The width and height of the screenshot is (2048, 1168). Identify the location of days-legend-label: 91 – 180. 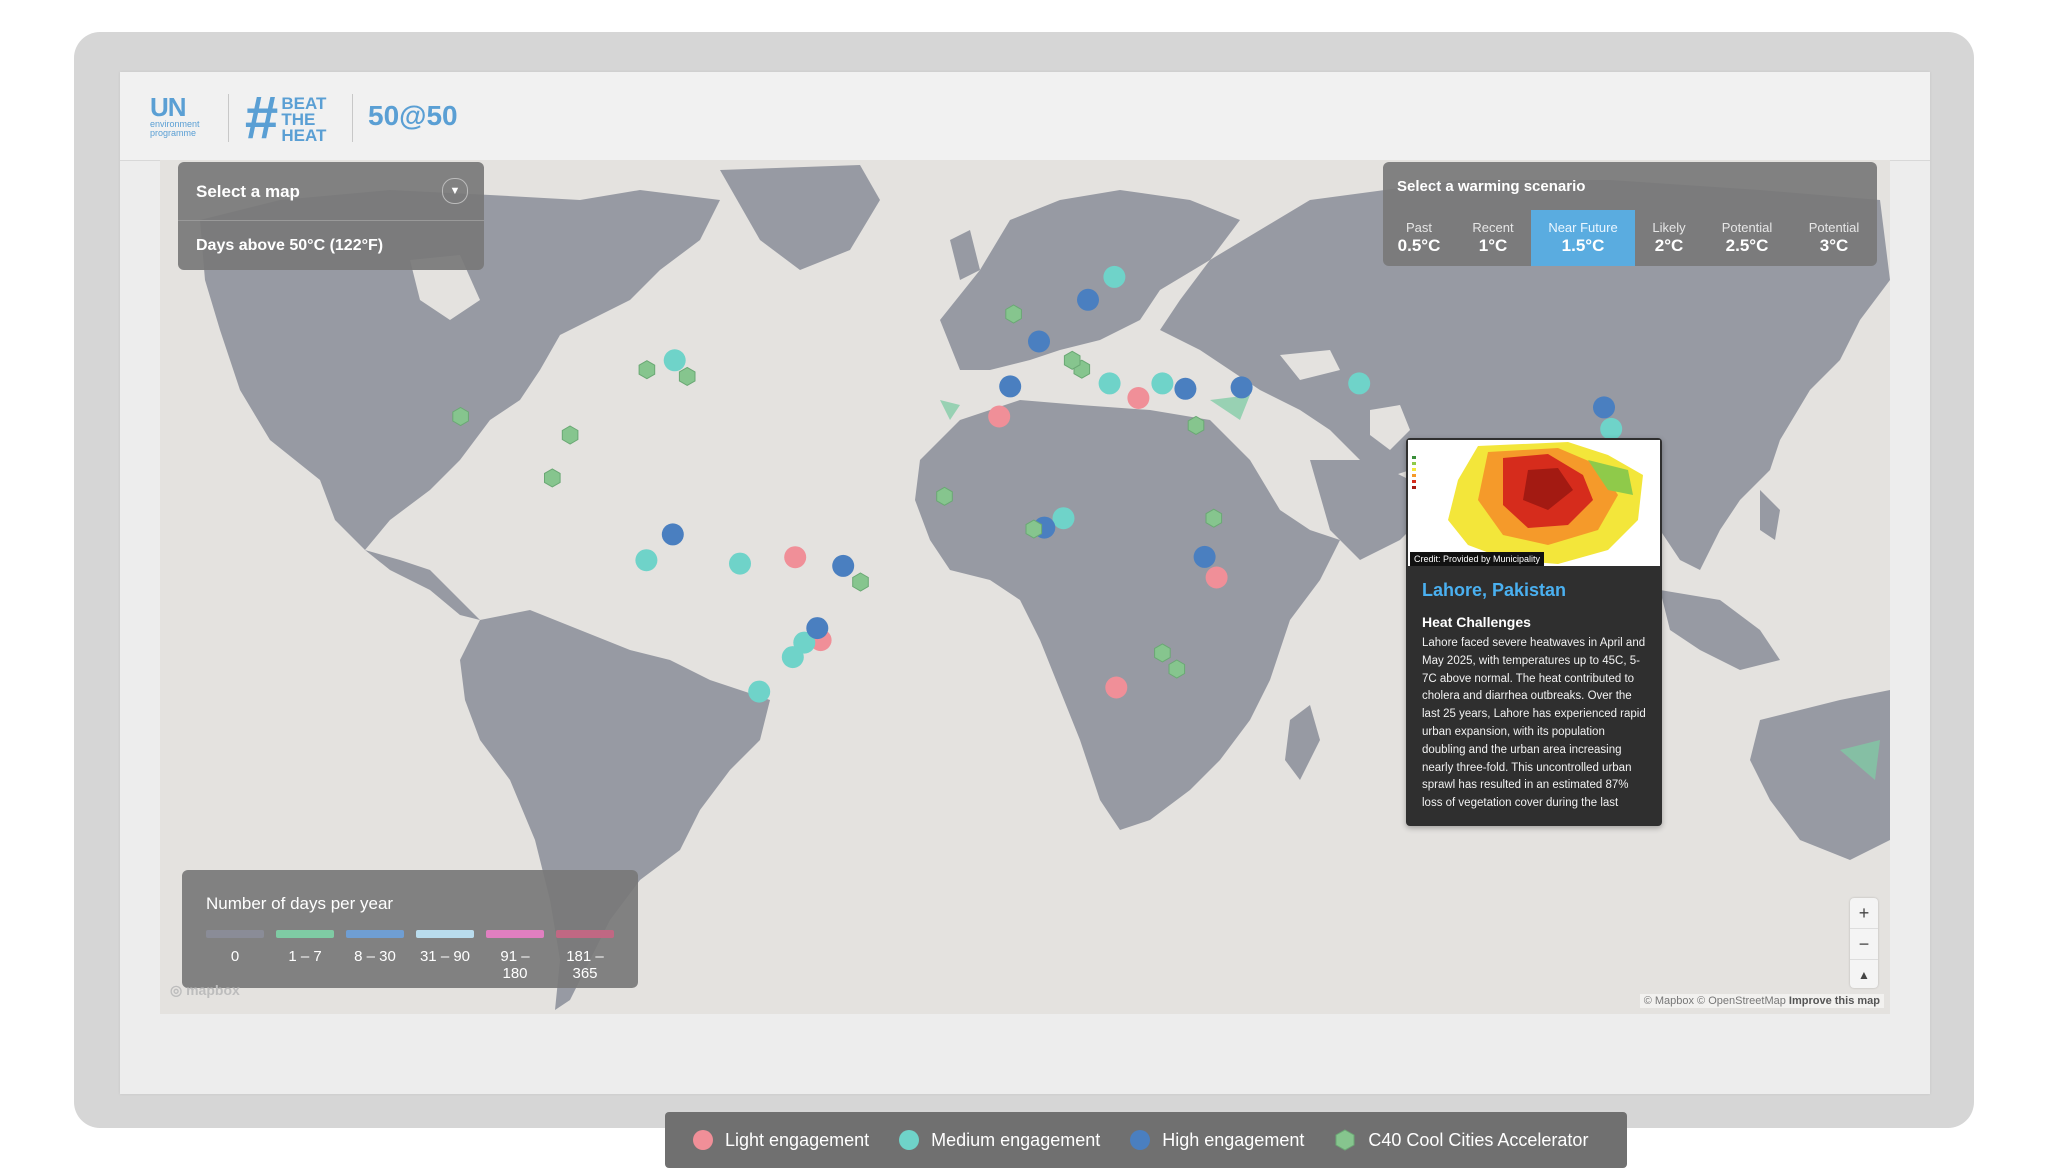
(515, 965).